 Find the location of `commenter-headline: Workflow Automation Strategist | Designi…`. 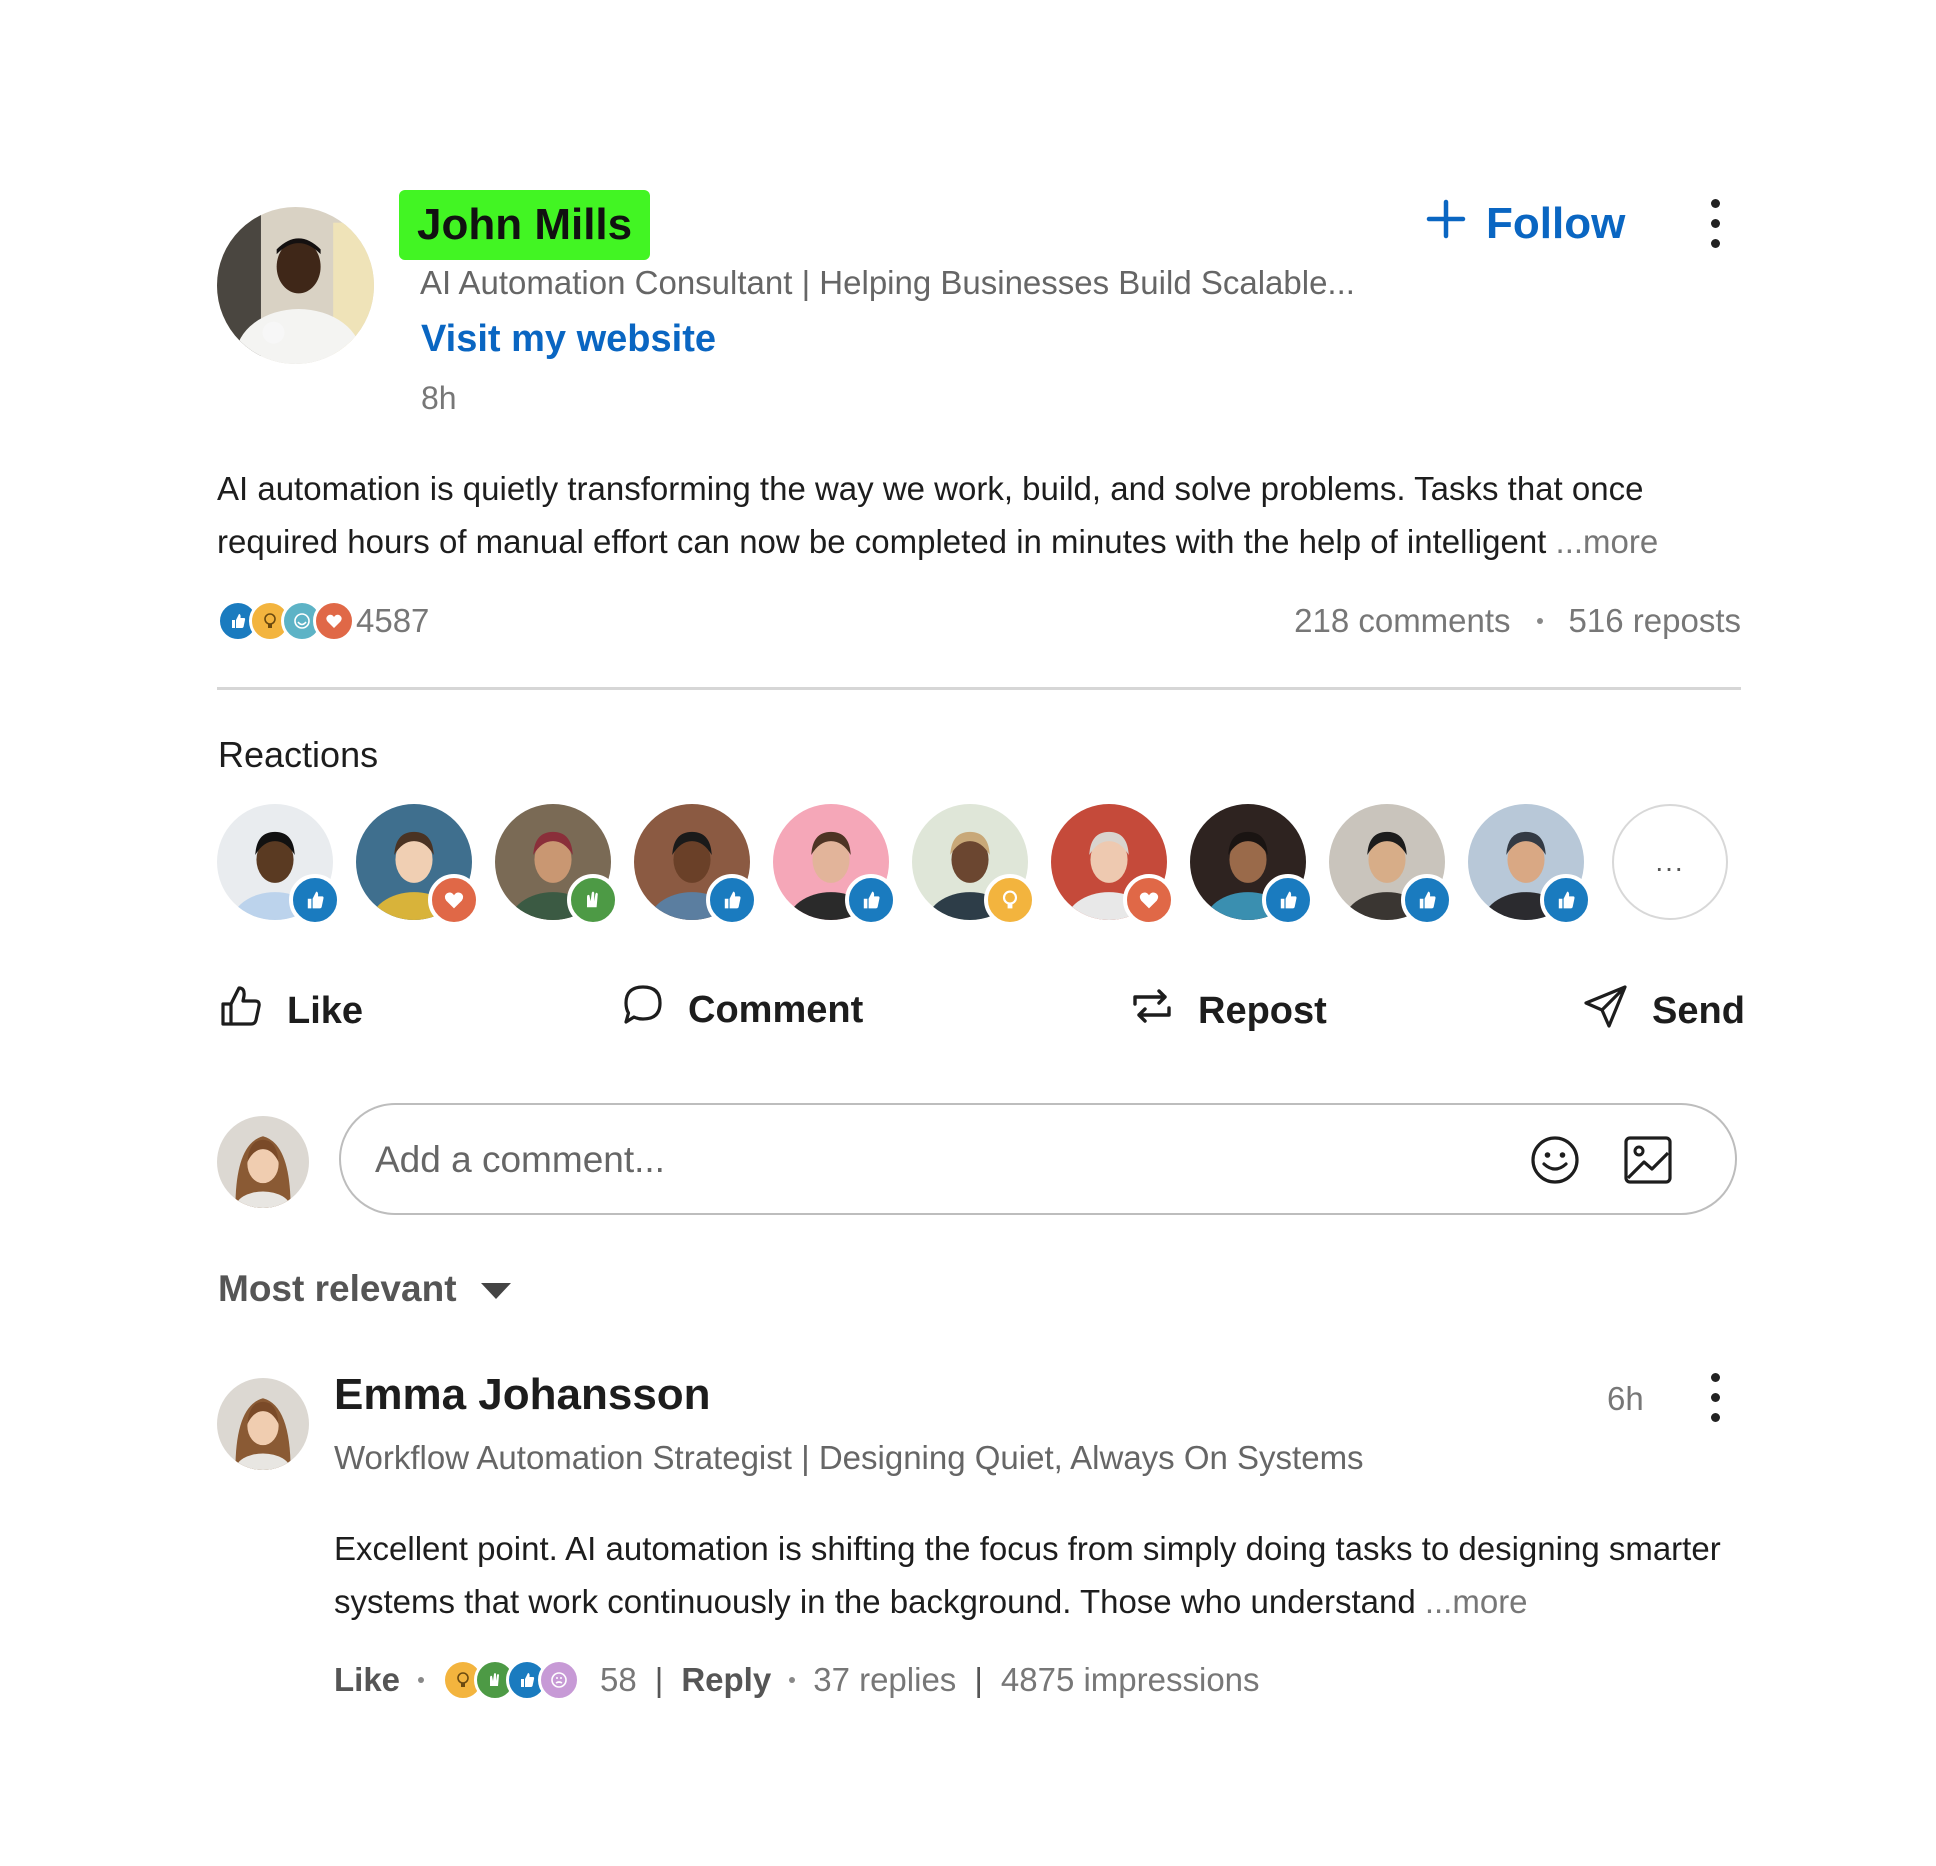

commenter-headline: Workflow Automation Strategist | Designi… is located at coordinates (849, 1457).